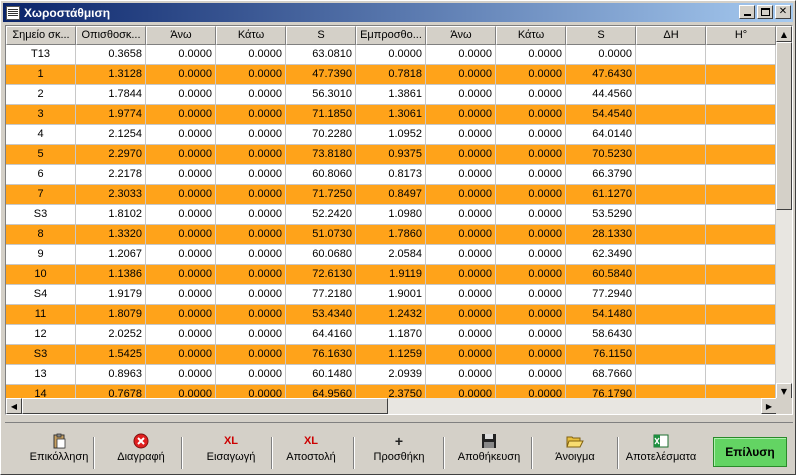 The width and height of the screenshot is (796, 475). Describe the element at coordinates (321, 355) in the screenshot. I see `table-cell: 76.1630` at that location.